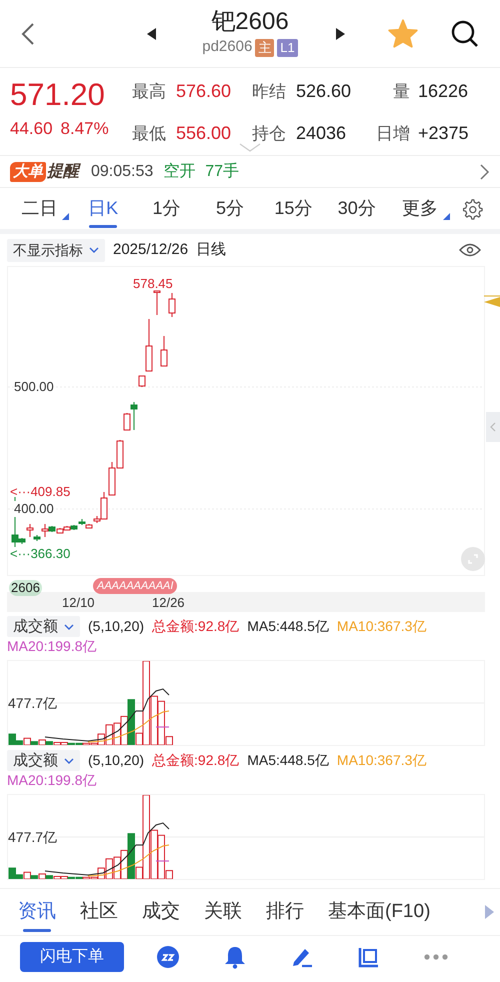  Describe the element at coordinates (72, 957) in the screenshot. I see `flash-order-button: 闪电下单` at that location.